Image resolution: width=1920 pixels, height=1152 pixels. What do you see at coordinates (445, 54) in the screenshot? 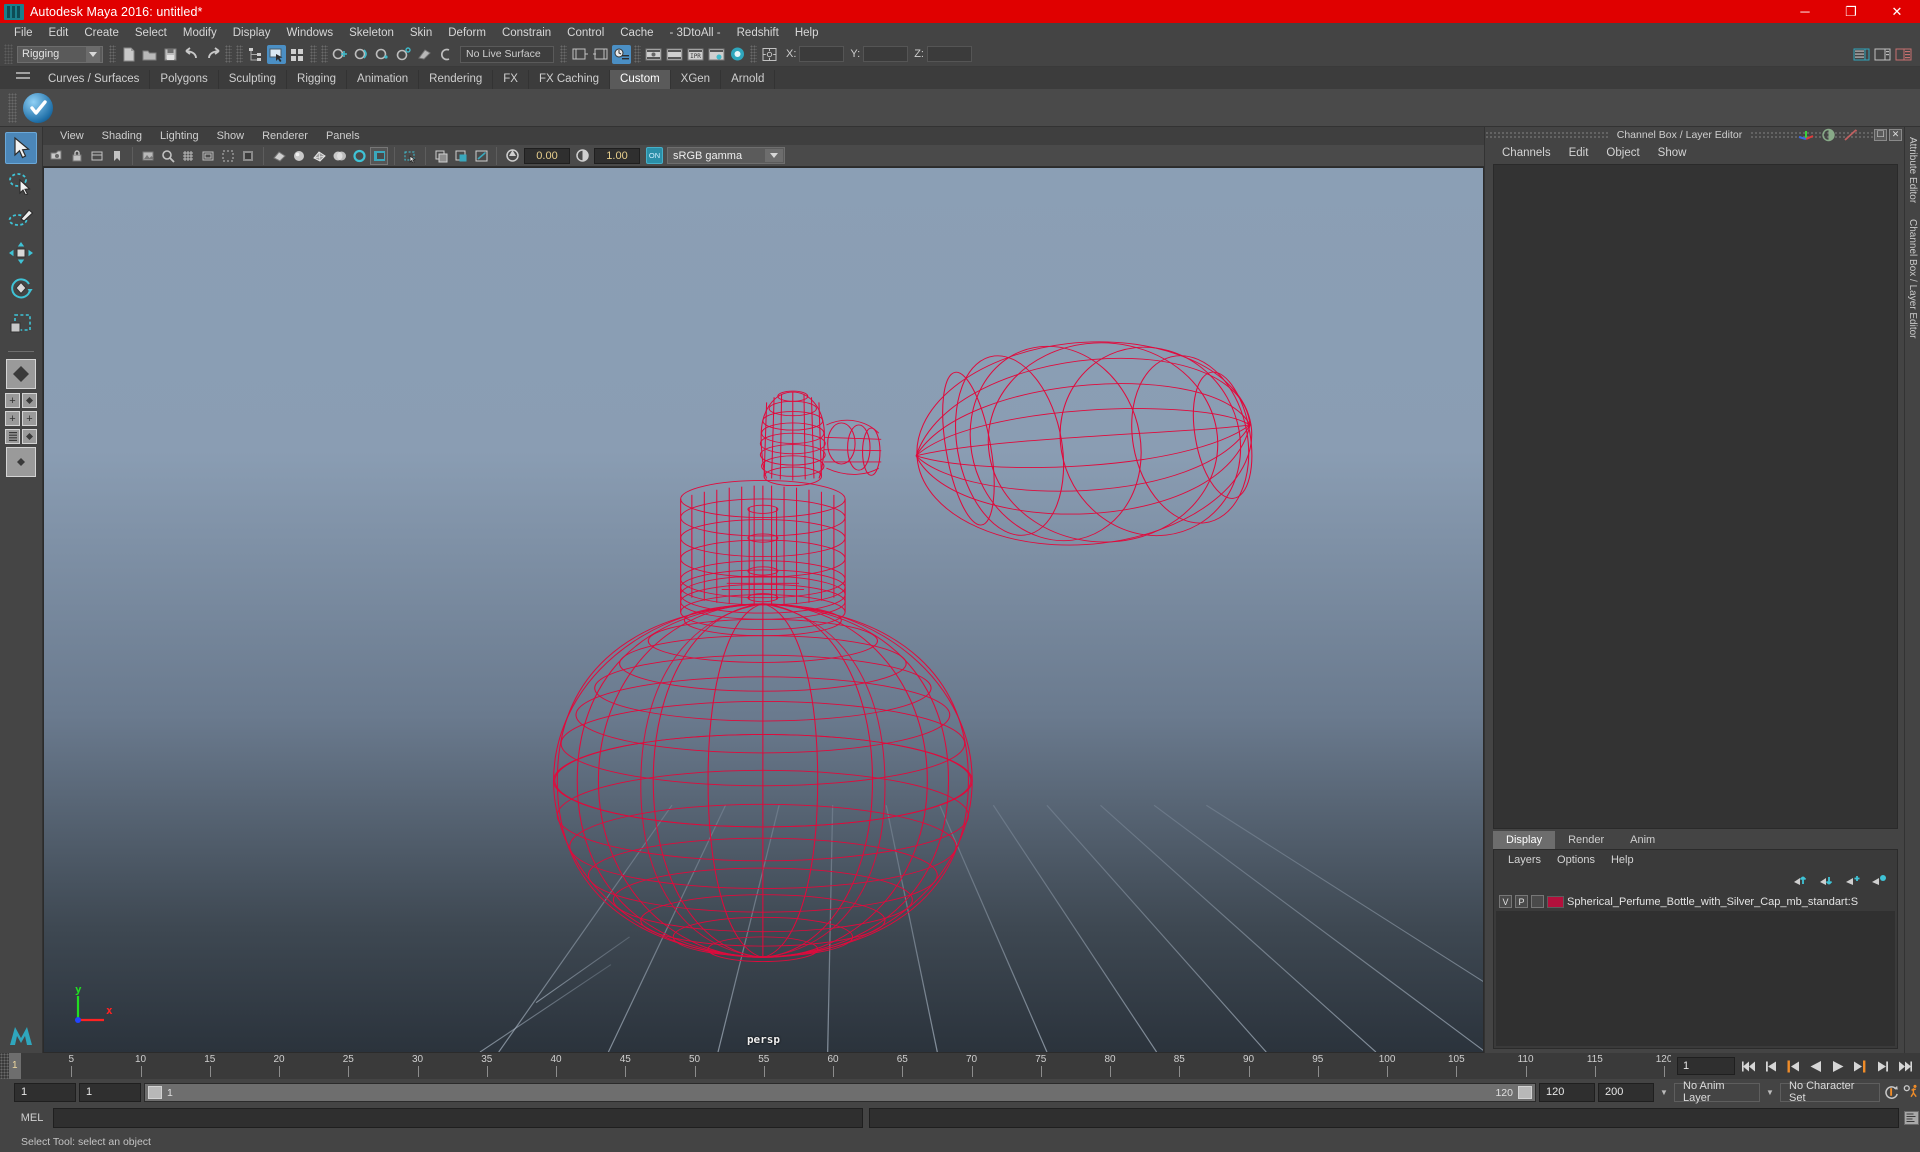
I see `make-live-icon` at bounding box center [445, 54].